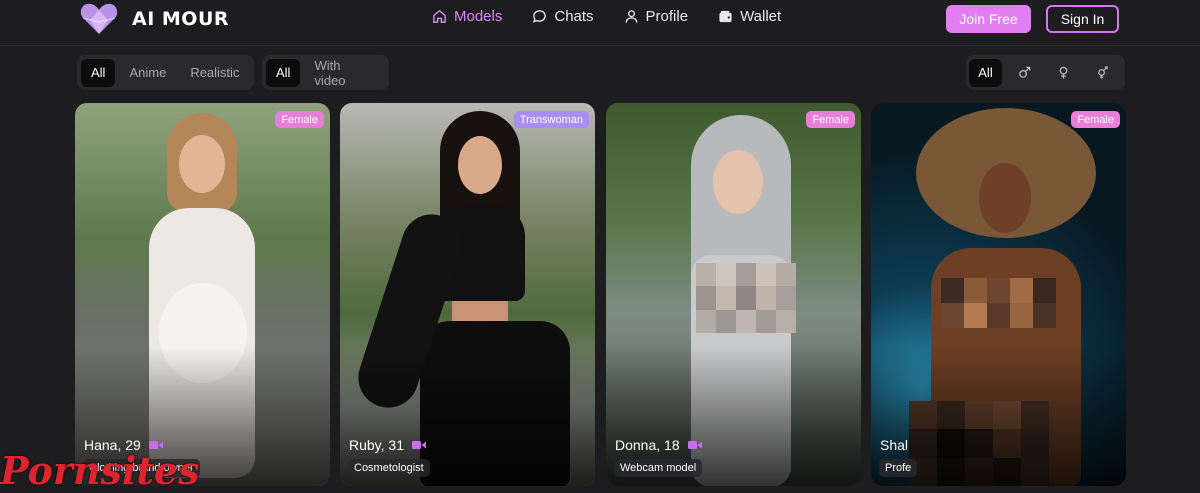 The width and height of the screenshot is (1200, 493). What do you see at coordinates (283, 72) in the screenshot?
I see `media-filter-all: All` at bounding box center [283, 72].